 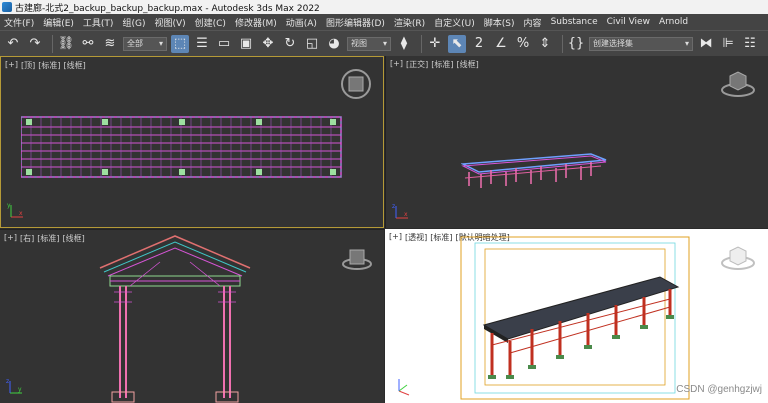 I want to click on perspective-model, so click(x=581, y=327).